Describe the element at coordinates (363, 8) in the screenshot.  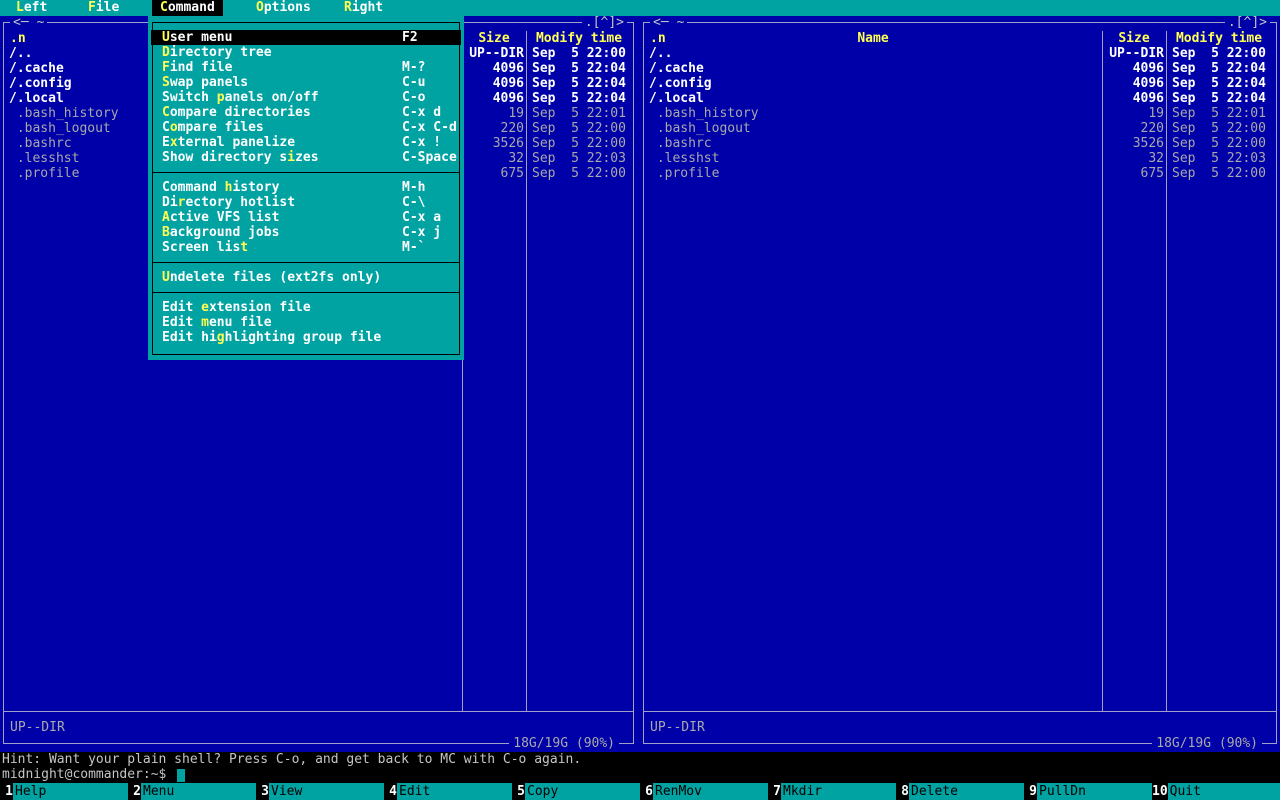
I see `menubar-item-right: Right` at that location.